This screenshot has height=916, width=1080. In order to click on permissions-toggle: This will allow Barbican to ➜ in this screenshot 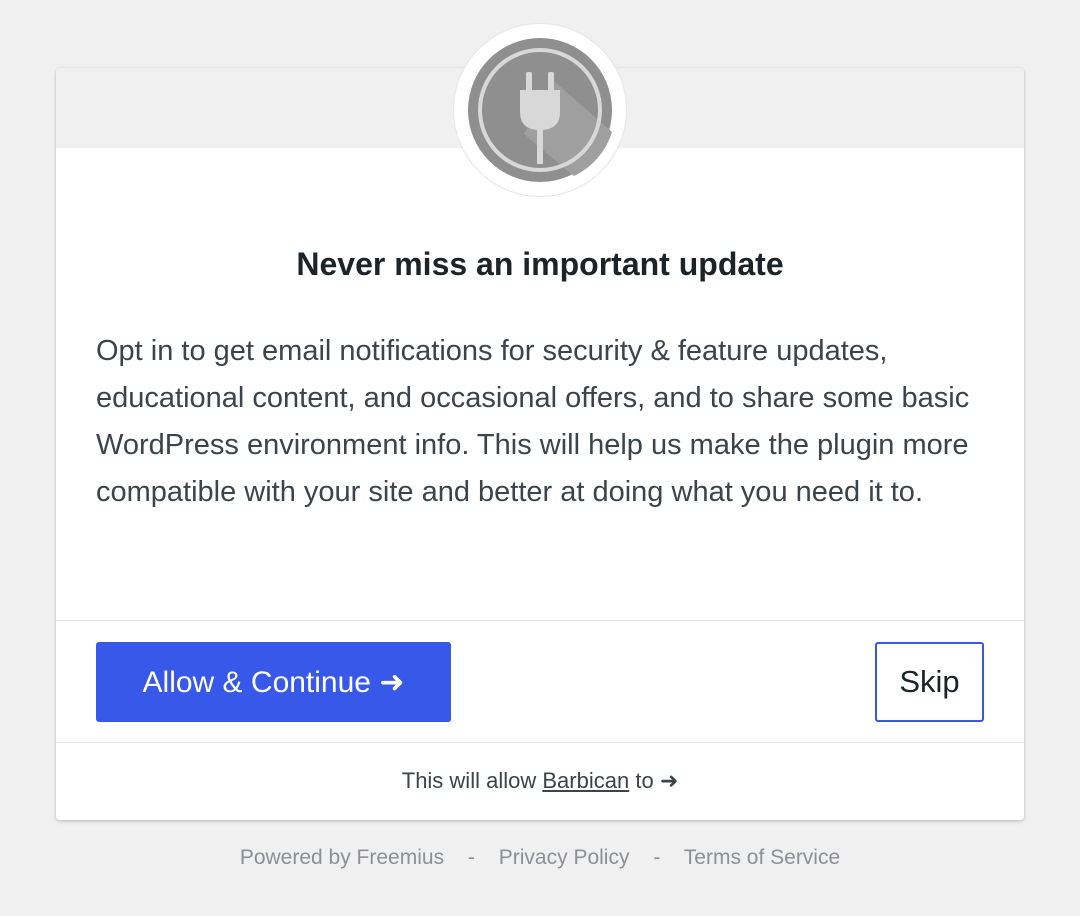, I will do `click(540, 781)`.